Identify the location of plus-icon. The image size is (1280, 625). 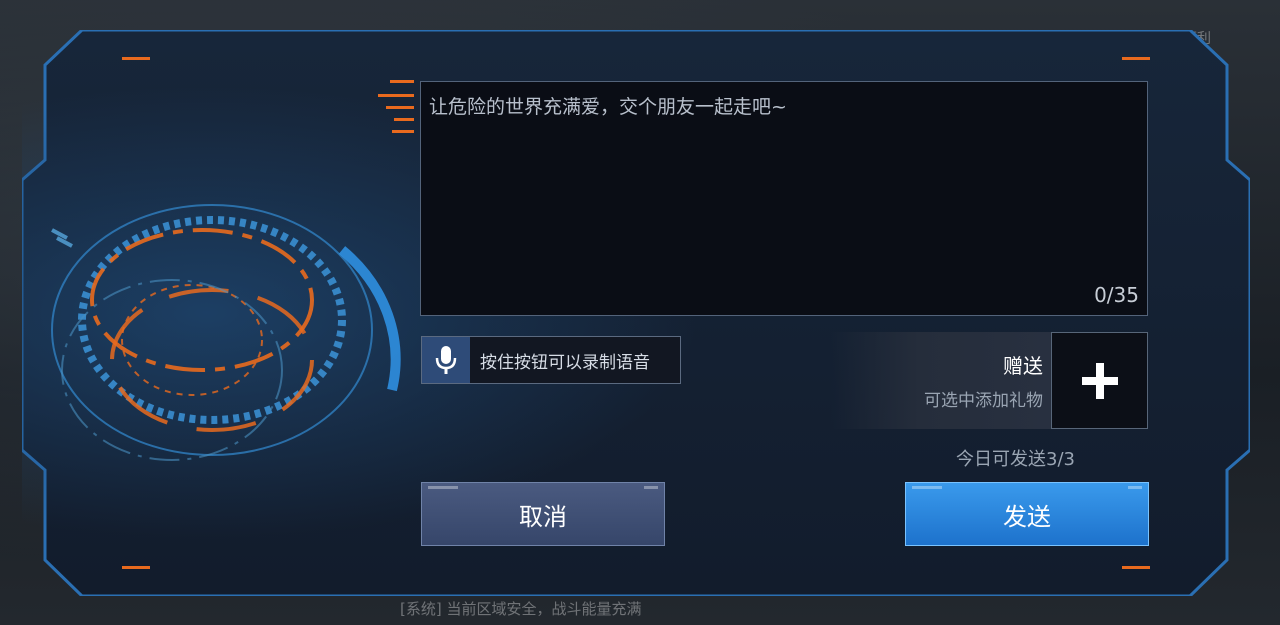
(1099, 380).